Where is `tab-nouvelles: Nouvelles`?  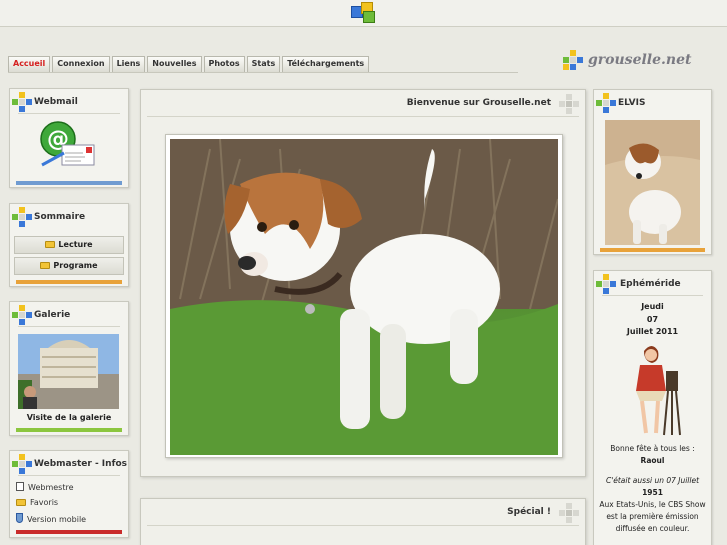 tab-nouvelles: Nouvelles is located at coordinates (174, 64).